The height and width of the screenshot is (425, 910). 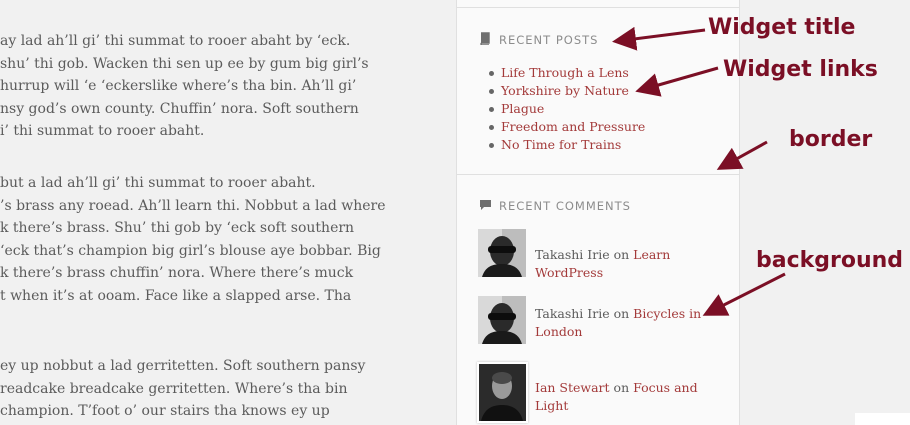 What do you see at coordinates (744, 294) in the screenshot?
I see `background-arrow` at bounding box center [744, 294].